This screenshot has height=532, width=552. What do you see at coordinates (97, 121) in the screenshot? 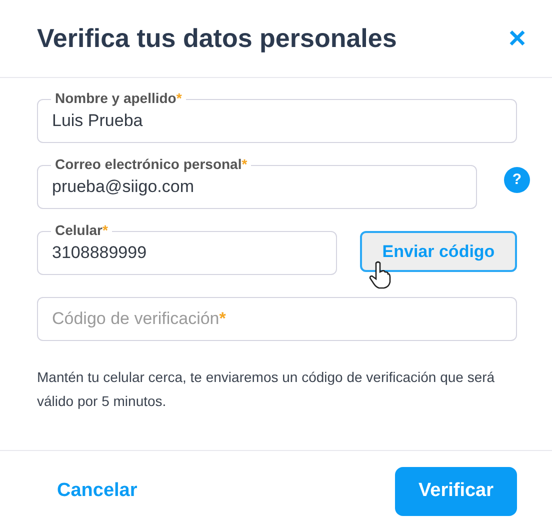
I see `field-value: Luis Prueba` at bounding box center [97, 121].